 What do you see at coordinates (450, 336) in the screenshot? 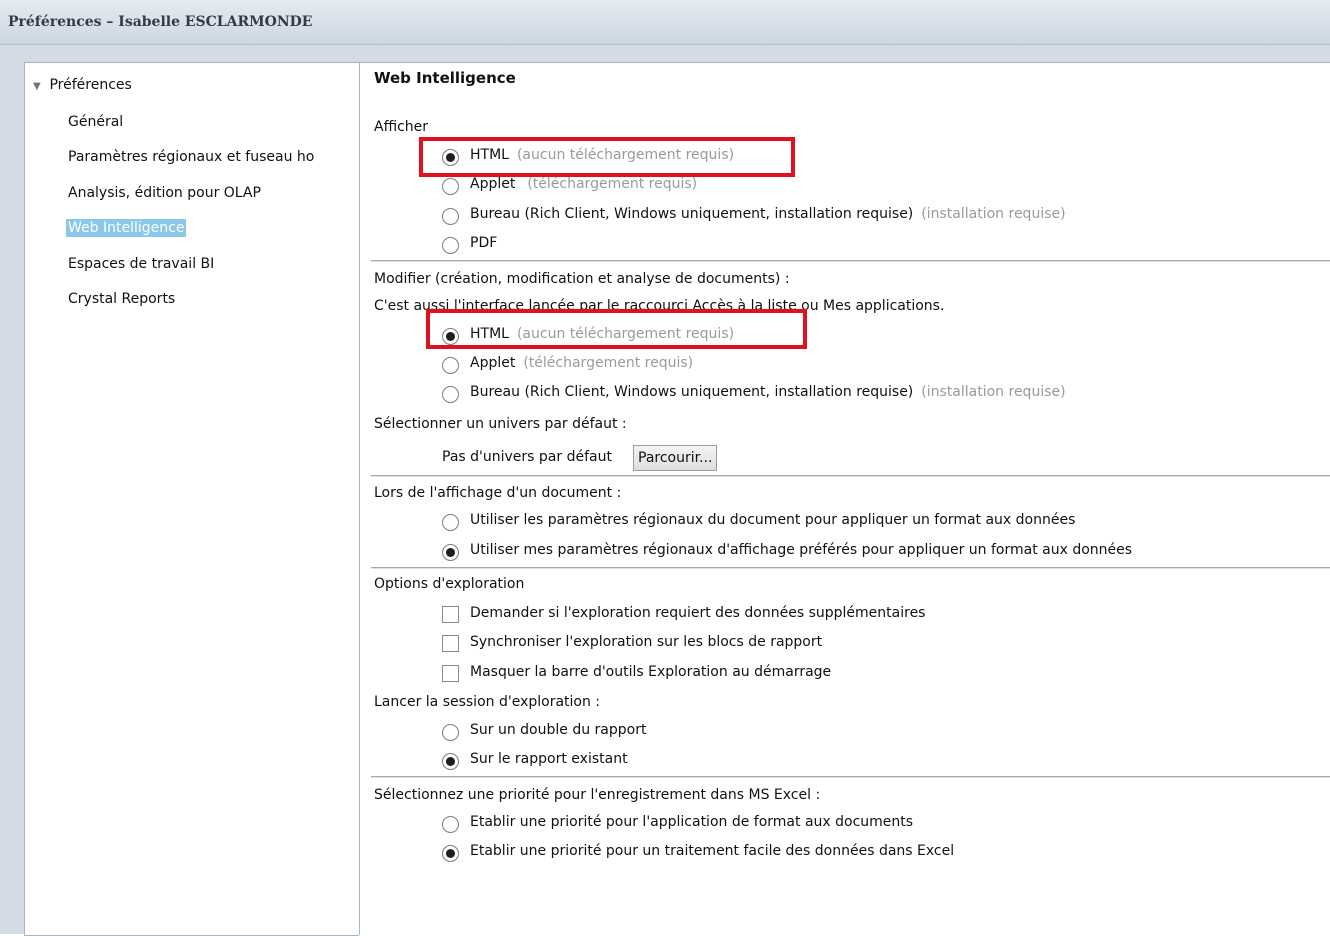
I see `modify-html-radio` at bounding box center [450, 336].